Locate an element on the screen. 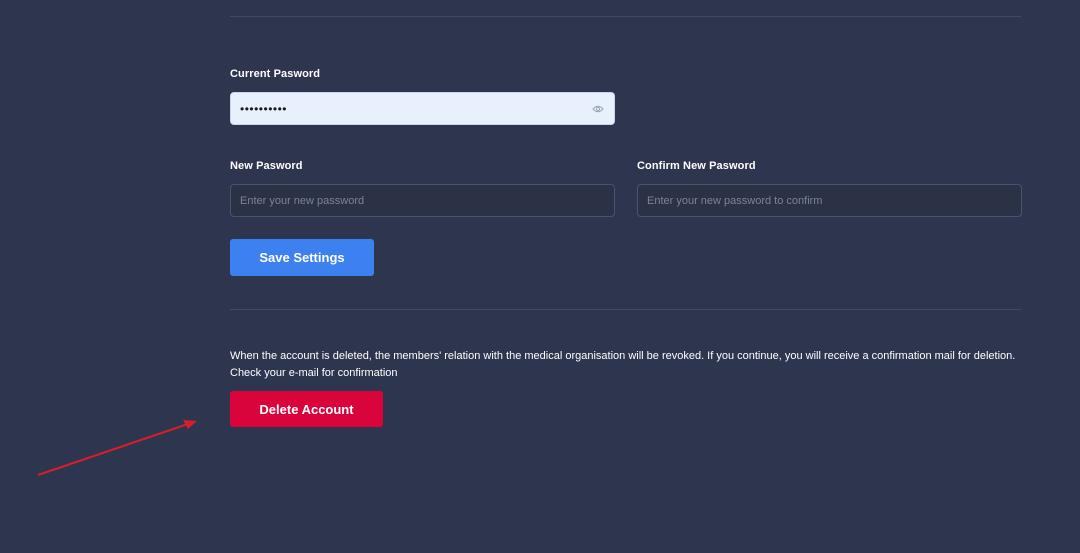 This screenshot has height=553, width=1080. new-password-field is located at coordinates (422, 200).